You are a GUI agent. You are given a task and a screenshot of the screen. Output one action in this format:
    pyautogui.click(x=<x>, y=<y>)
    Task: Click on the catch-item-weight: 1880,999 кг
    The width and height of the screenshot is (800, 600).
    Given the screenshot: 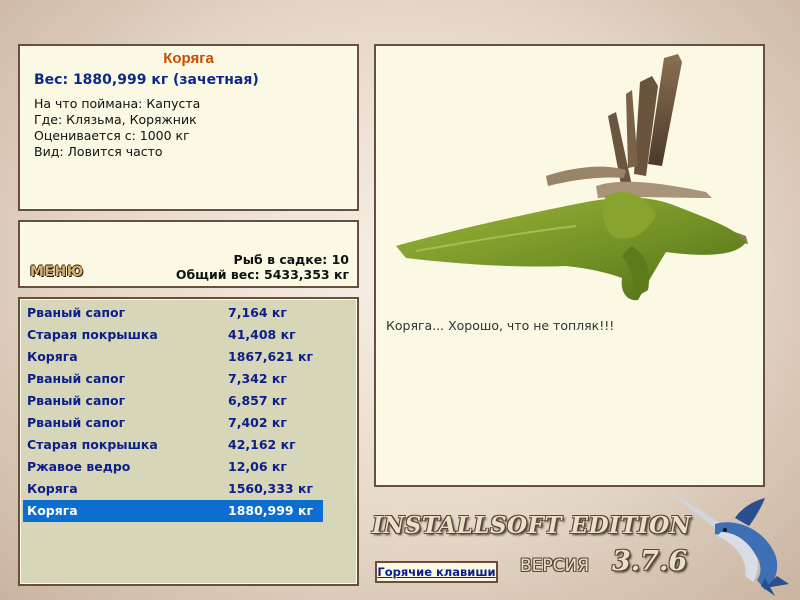 What is the action you would take?
    pyautogui.click(x=270, y=510)
    